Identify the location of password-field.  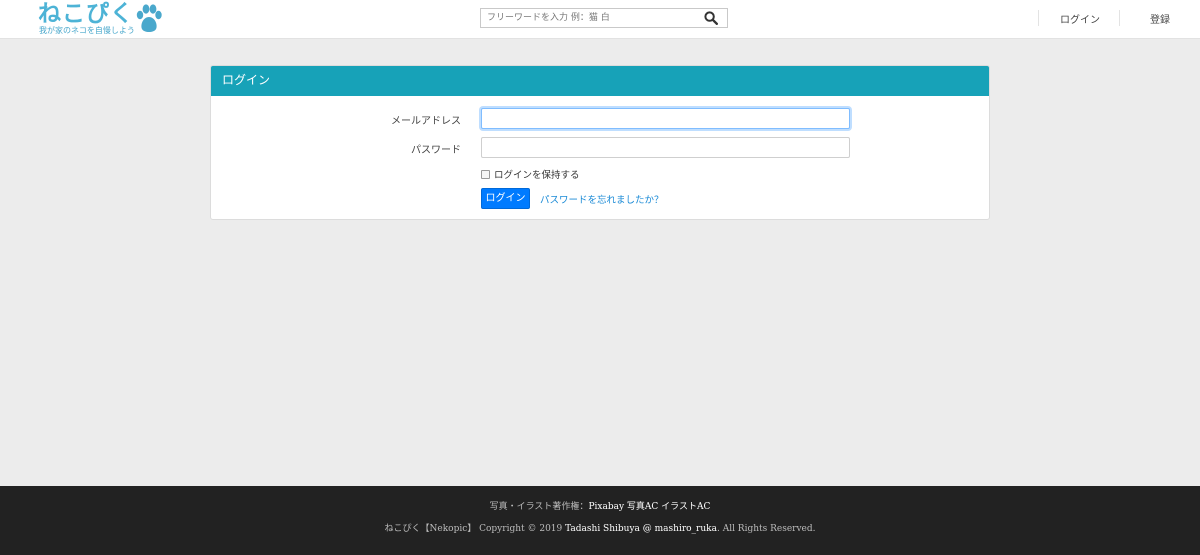
(665, 147).